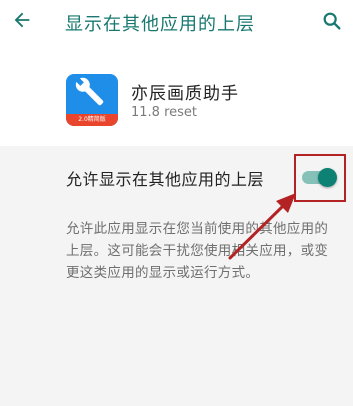  What do you see at coordinates (185, 94) in the screenshot?
I see `app-name: 亦辰画质助手` at bounding box center [185, 94].